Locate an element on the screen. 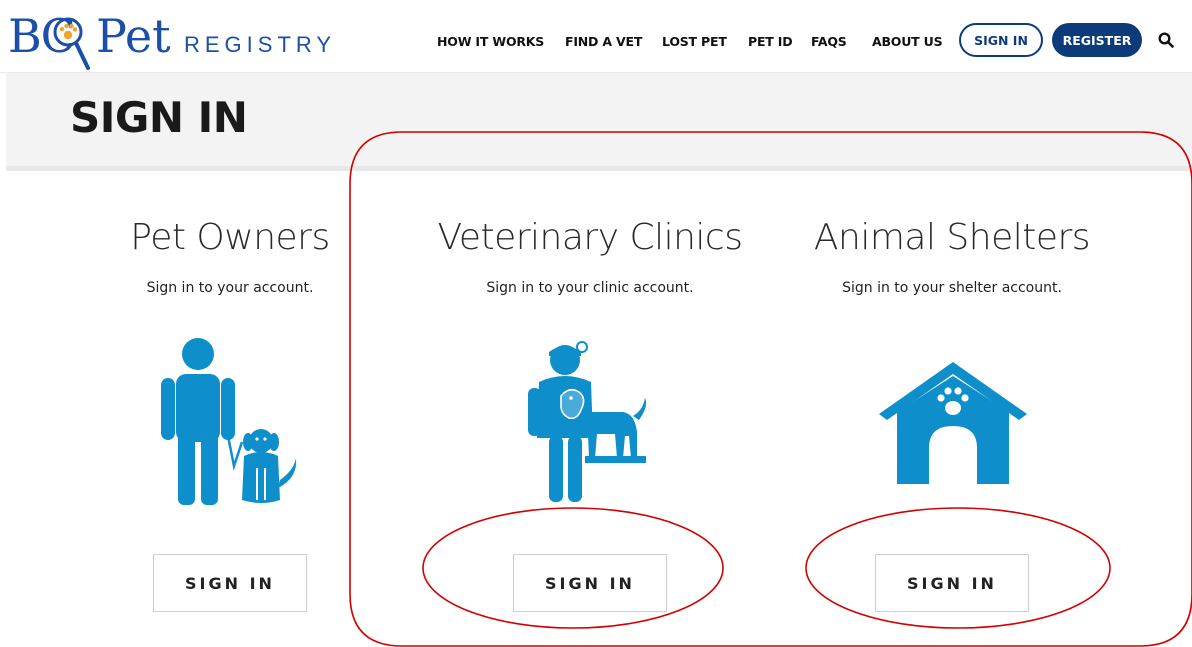 This screenshot has width=1192, height=647. animal-shelters-heading: Animal Shelters is located at coordinates (952, 237).